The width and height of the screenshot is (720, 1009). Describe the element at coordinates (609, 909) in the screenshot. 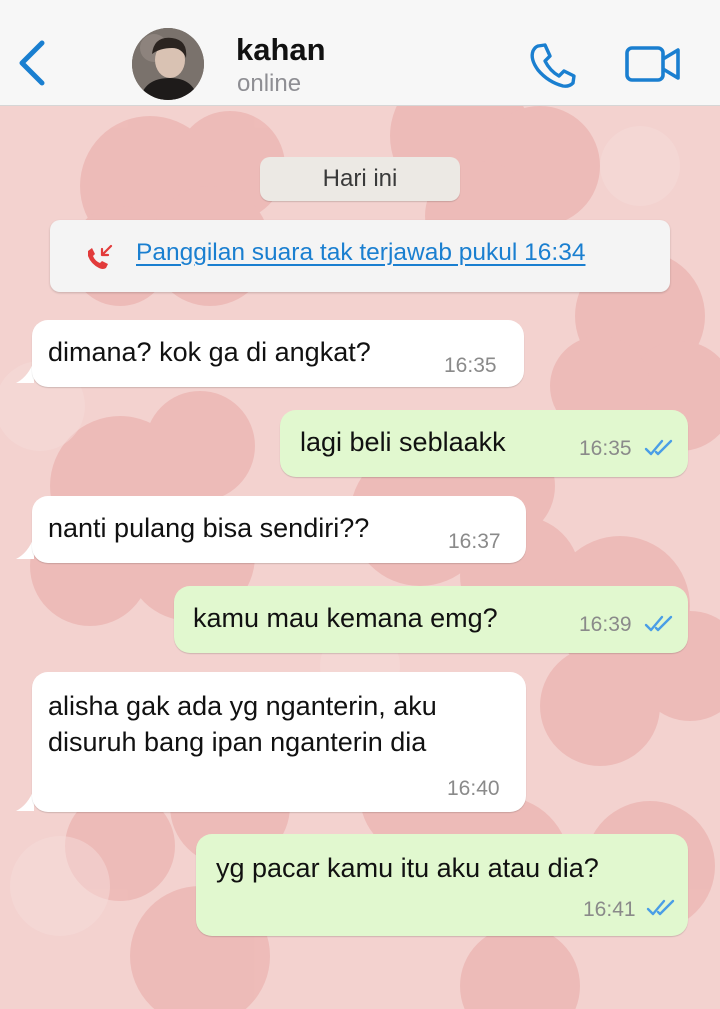

I see `message-time: 16:41` at that location.